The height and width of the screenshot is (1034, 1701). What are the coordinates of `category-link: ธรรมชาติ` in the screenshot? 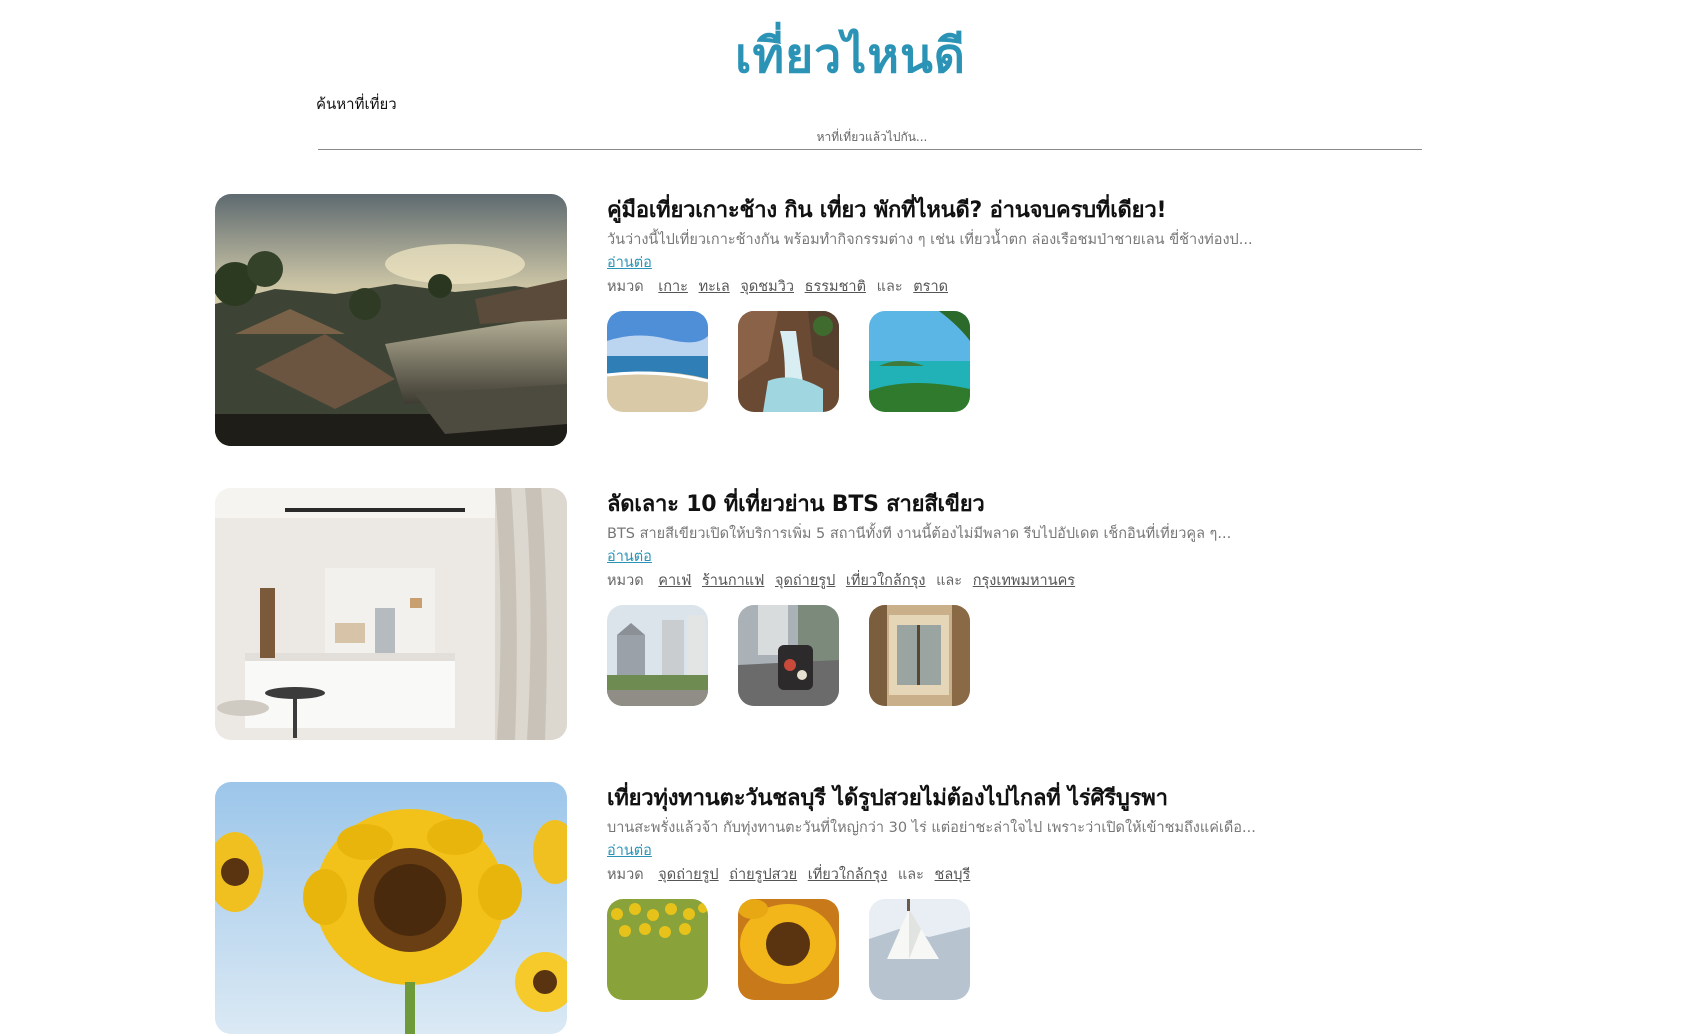 It's located at (835, 287).